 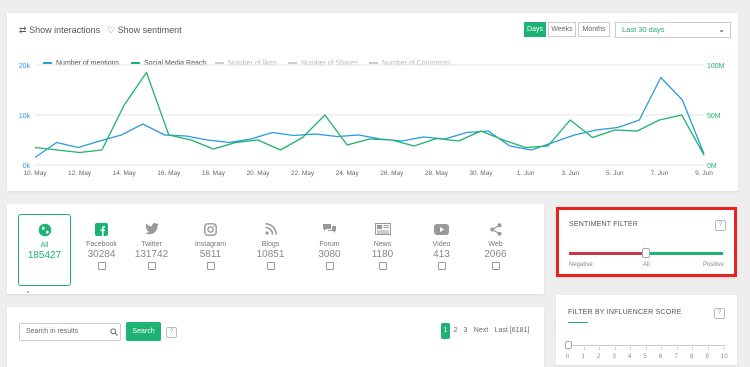 I want to click on page-3-button: 3, so click(x=465, y=331).